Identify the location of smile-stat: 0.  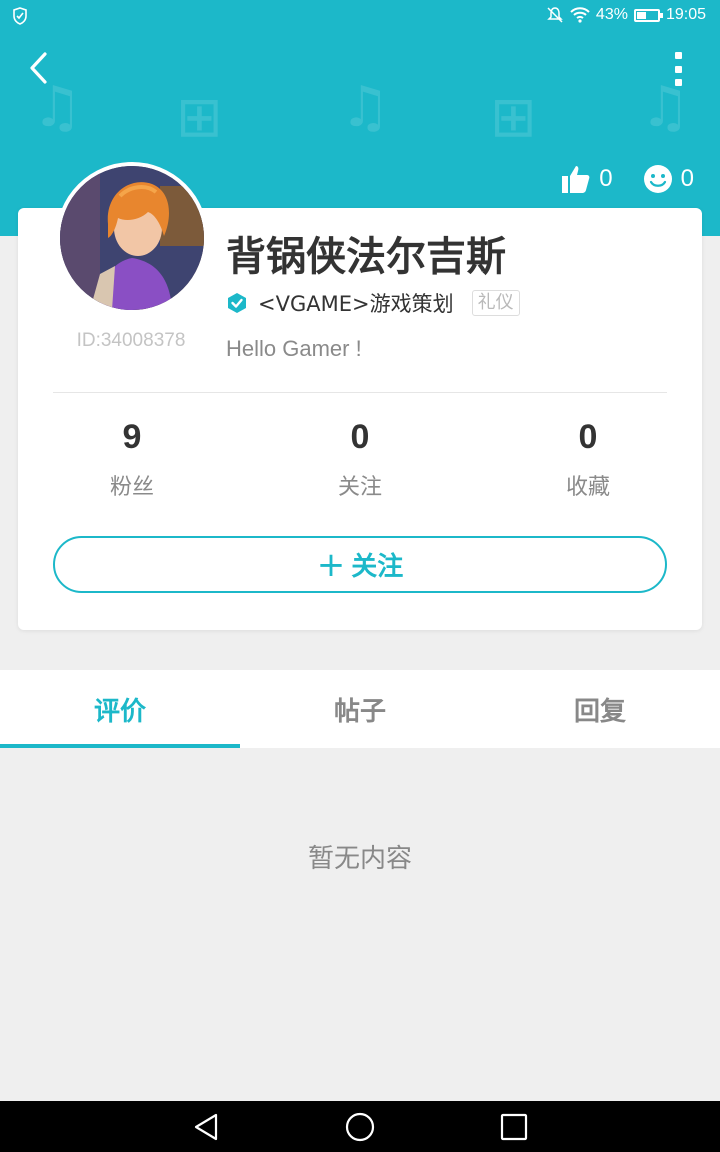
(668, 179).